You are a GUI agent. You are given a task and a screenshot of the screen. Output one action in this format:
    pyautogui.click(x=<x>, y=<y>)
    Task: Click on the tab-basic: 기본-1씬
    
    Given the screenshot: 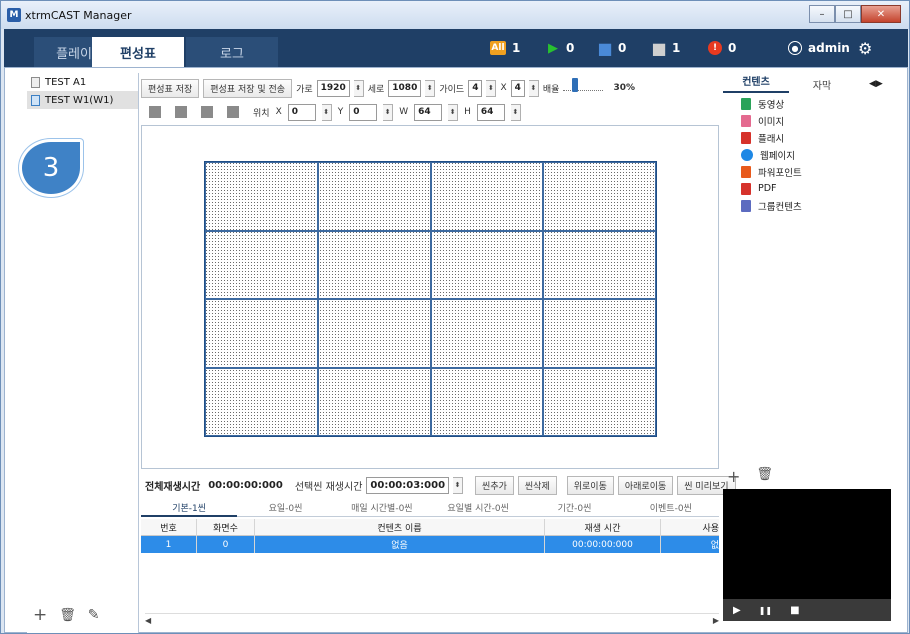 What is the action you would take?
    pyautogui.click(x=189, y=508)
    